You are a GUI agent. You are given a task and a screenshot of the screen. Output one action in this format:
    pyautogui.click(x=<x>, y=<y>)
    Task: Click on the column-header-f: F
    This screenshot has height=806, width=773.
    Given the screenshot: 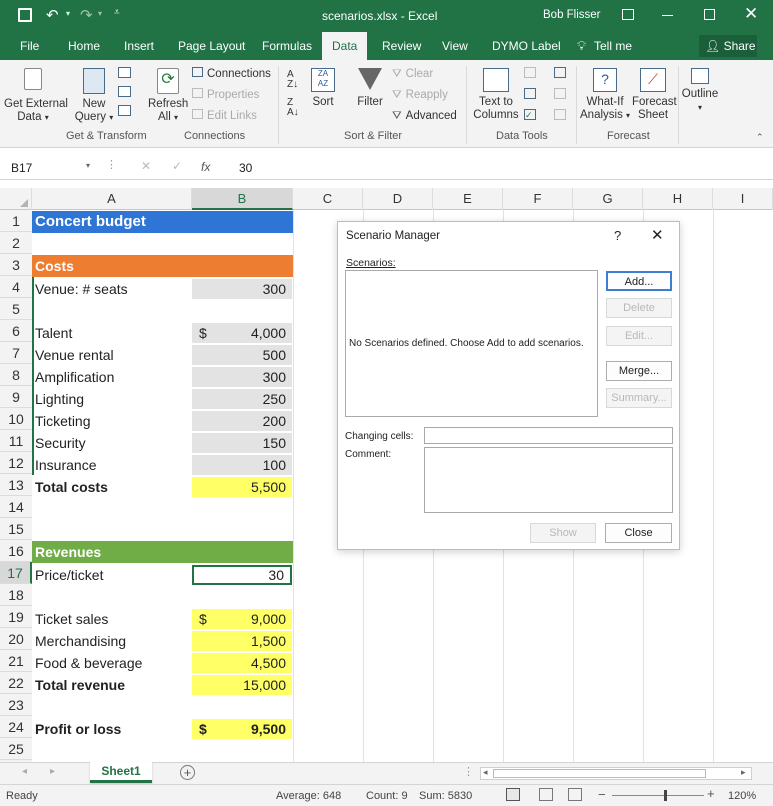 What is the action you would take?
    pyautogui.click(x=538, y=199)
    